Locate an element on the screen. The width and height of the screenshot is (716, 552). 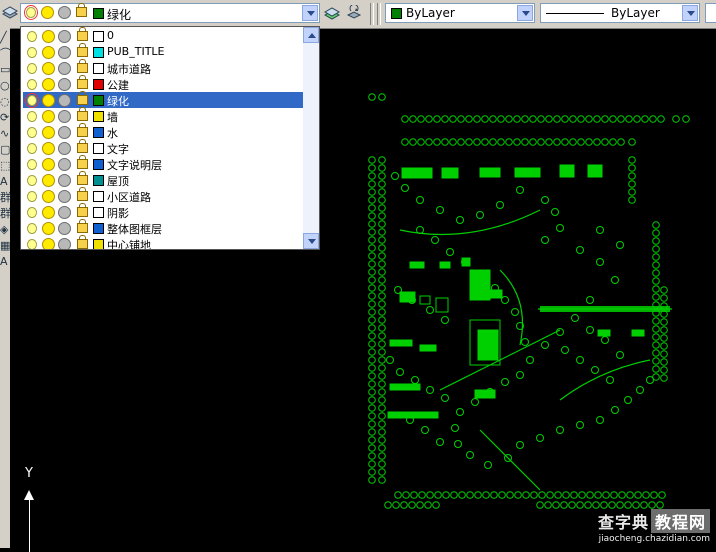
color-dropdown-button is located at coordinates (525, 13).